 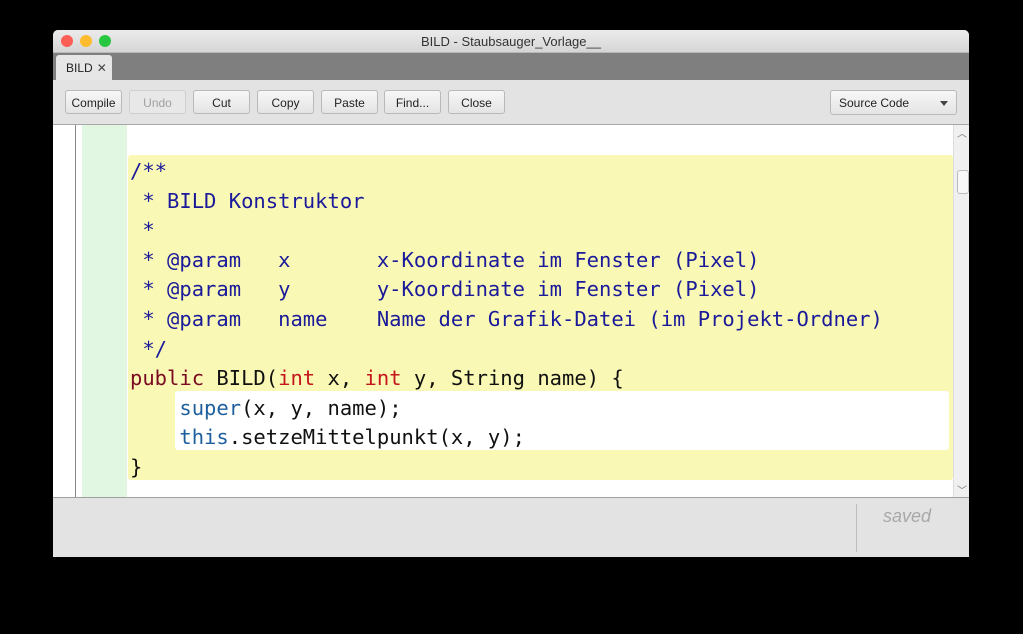 I want to click on code-line: this.setzeMittelpunkt(x, y);, so click(x=506, y=438).